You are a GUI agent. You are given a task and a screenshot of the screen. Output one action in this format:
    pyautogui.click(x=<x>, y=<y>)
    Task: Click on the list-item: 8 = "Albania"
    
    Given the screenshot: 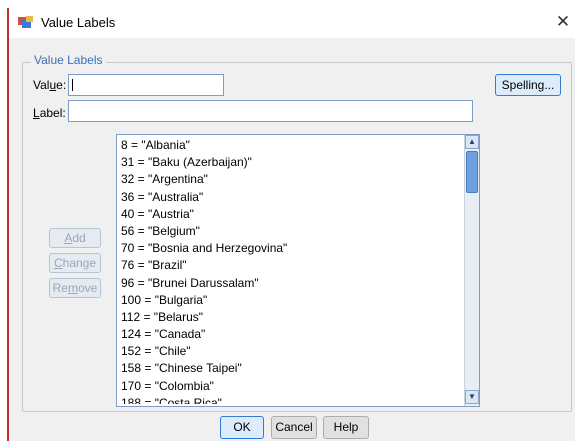 What is the action you would take?
    pyautogui.click(x=291, y=145)
    